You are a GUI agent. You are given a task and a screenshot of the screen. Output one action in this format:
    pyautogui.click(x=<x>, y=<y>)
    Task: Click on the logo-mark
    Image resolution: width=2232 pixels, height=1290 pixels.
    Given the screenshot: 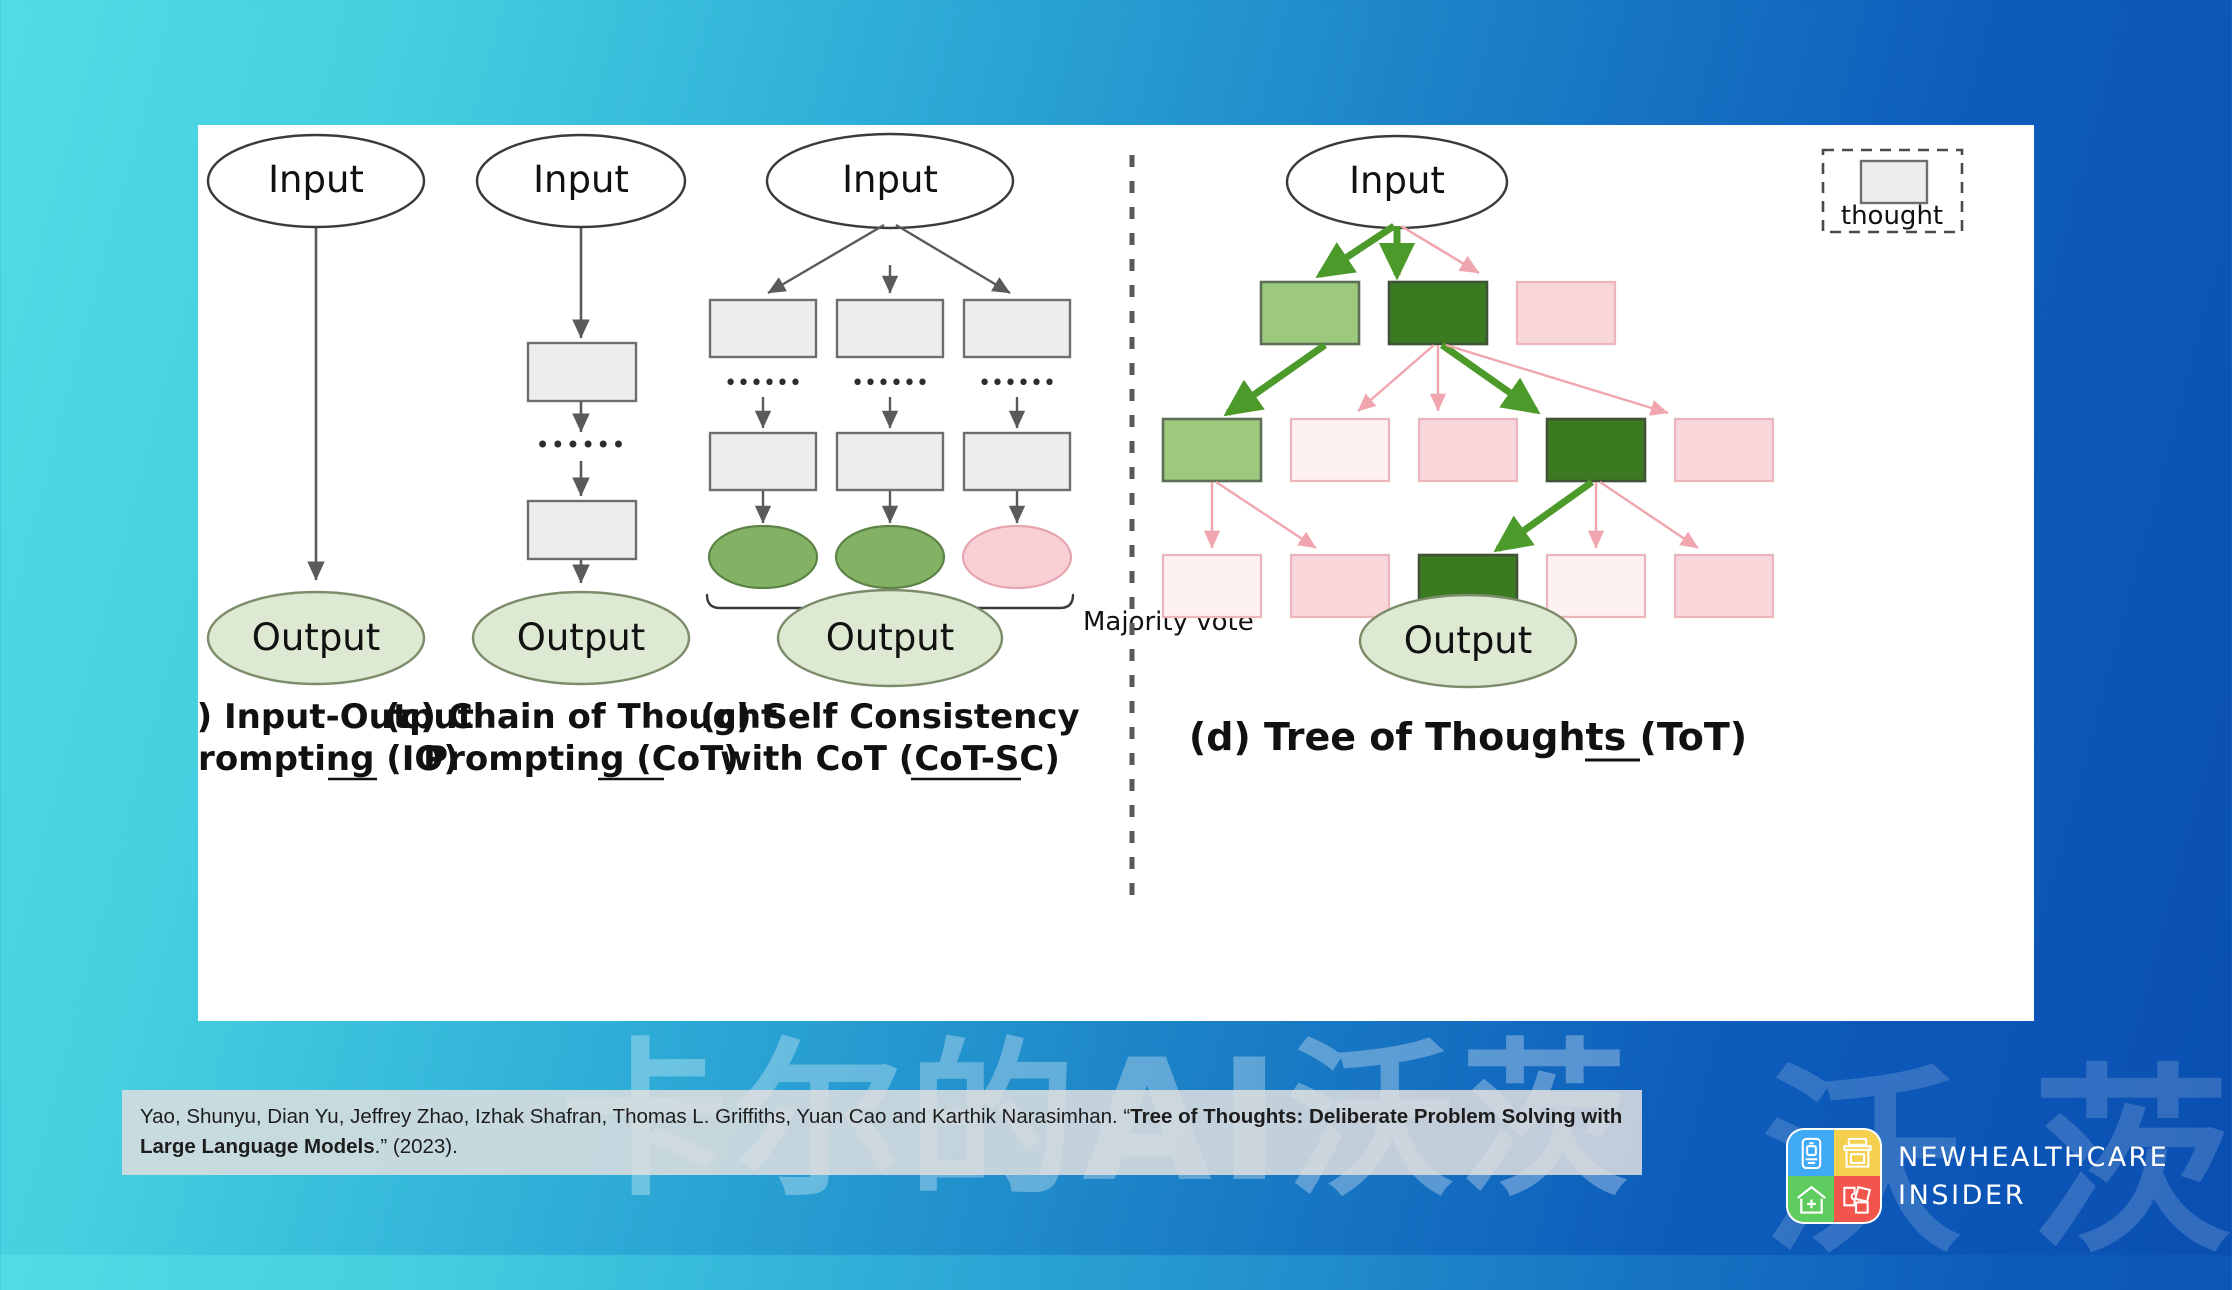 What is the action you would take?
    pyautogui.click(x=1834, y=1176)
    